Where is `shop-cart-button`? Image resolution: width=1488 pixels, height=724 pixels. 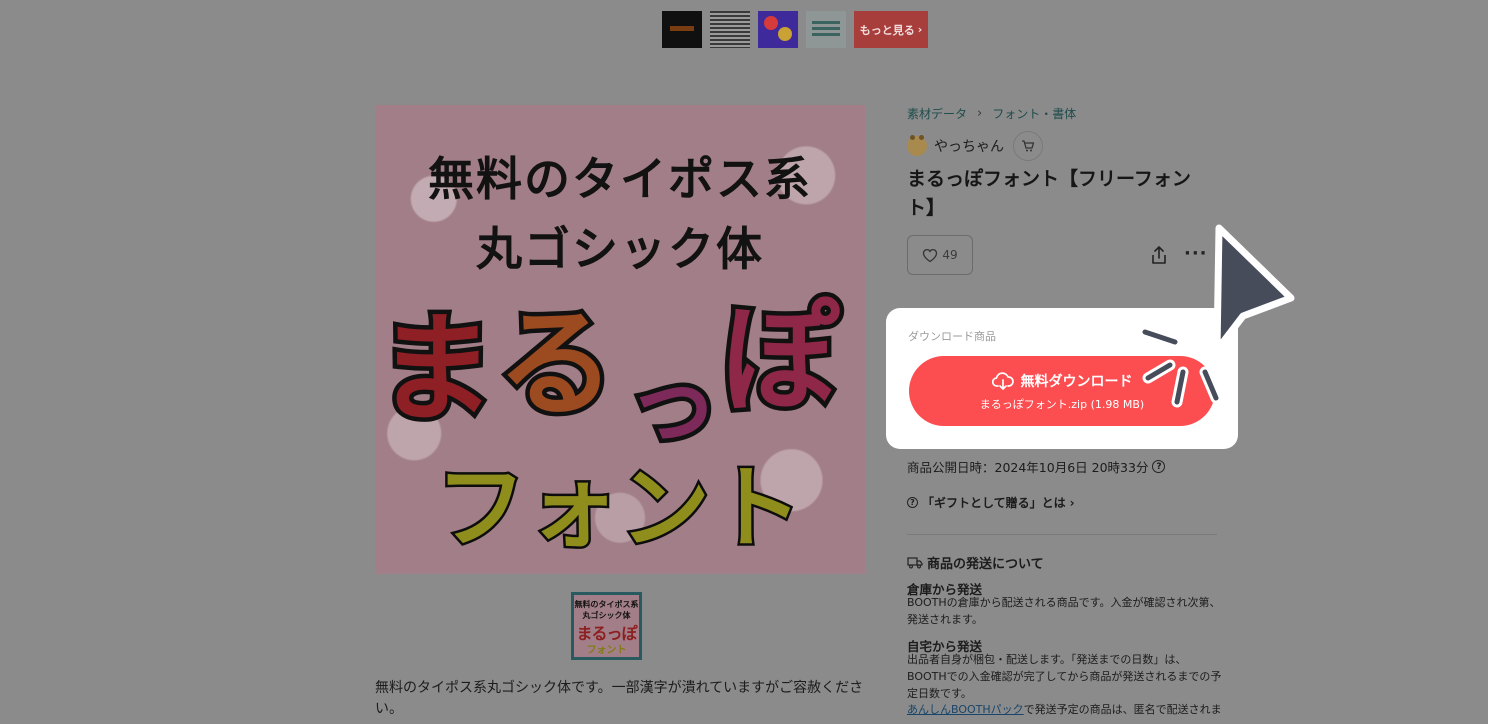
shop-cart-button is located at coordinates (1028, 146).